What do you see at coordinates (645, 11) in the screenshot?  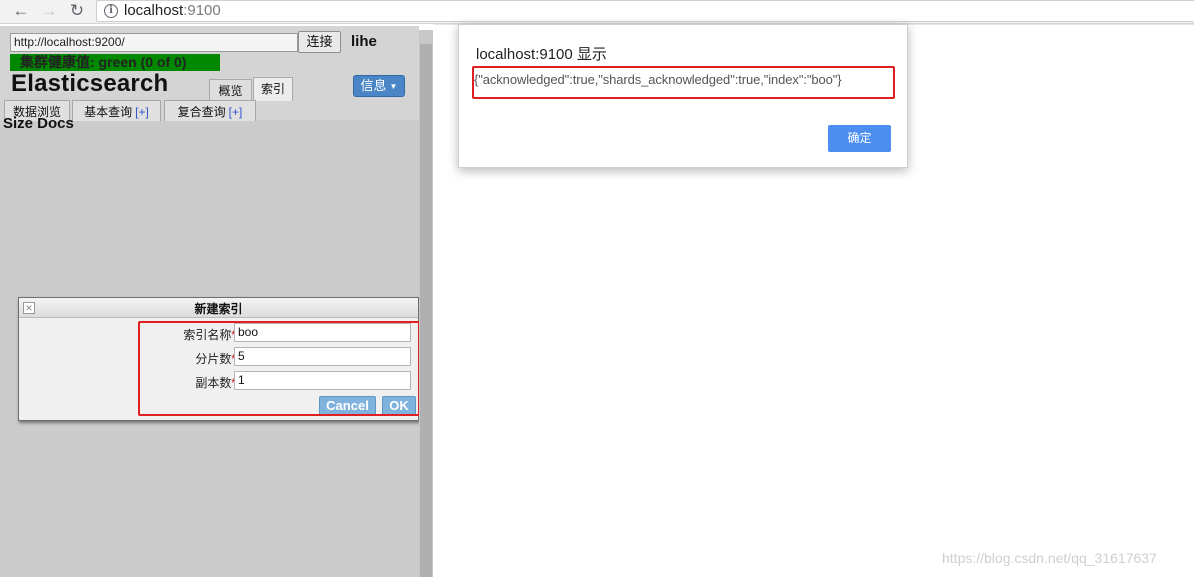 I see `address-bar: i localhost:9100` at bounding box center [645, 11].